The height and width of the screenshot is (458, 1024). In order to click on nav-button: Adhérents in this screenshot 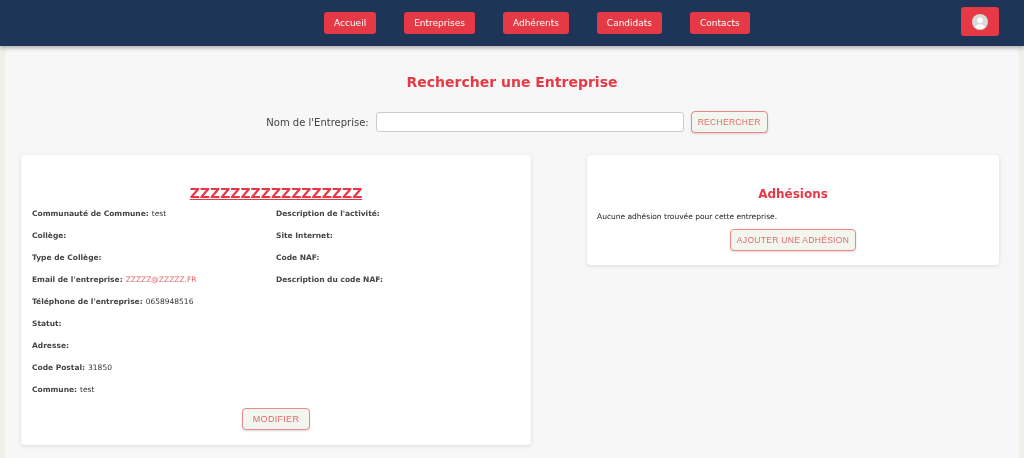, I will do `click(535, 23)`.